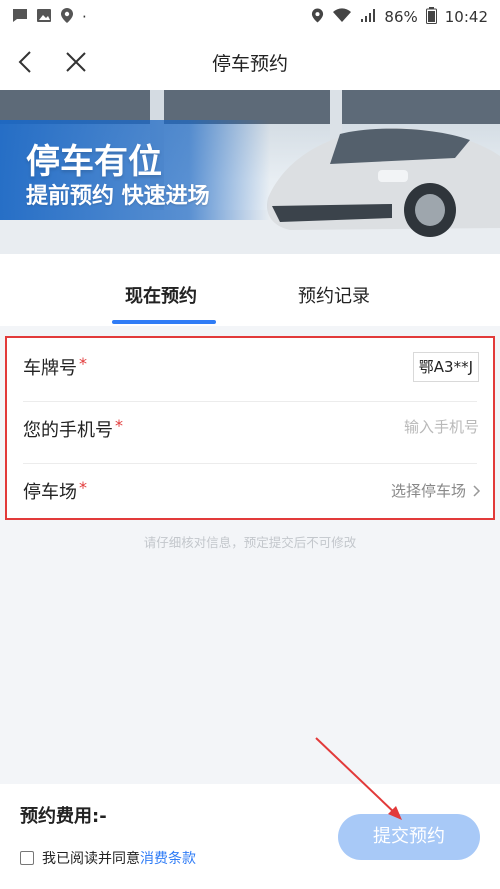 This screenshot has height=889, width=500. What do you see at coordinates (317, 17) in the screenshot?
I see `location-icon` at bounding box center [317, 17].